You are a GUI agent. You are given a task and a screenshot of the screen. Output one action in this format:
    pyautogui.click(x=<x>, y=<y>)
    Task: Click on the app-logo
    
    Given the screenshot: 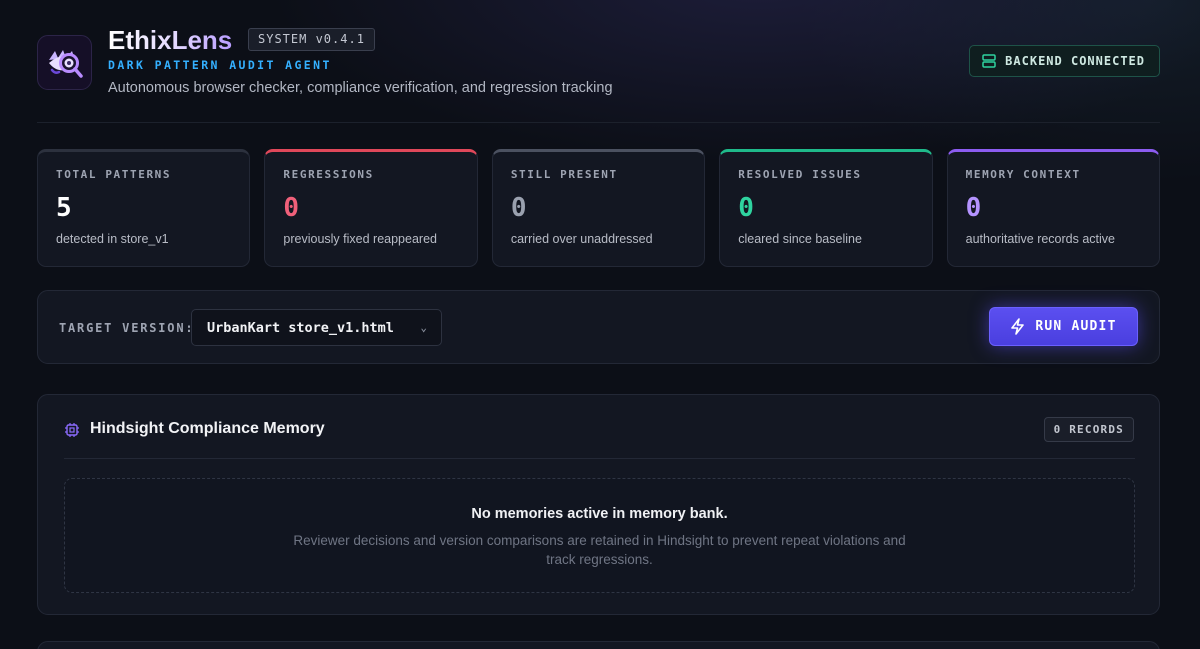 What is the action you would take?
    pyautogui.click(x=64, y=62)
    